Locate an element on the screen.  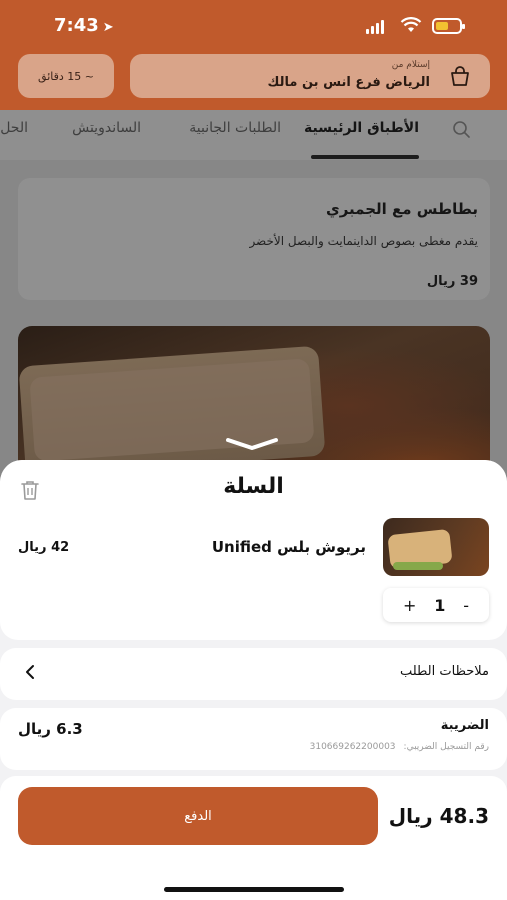
location-arrow-icon: ➤ is located at coordinates (108, 27).